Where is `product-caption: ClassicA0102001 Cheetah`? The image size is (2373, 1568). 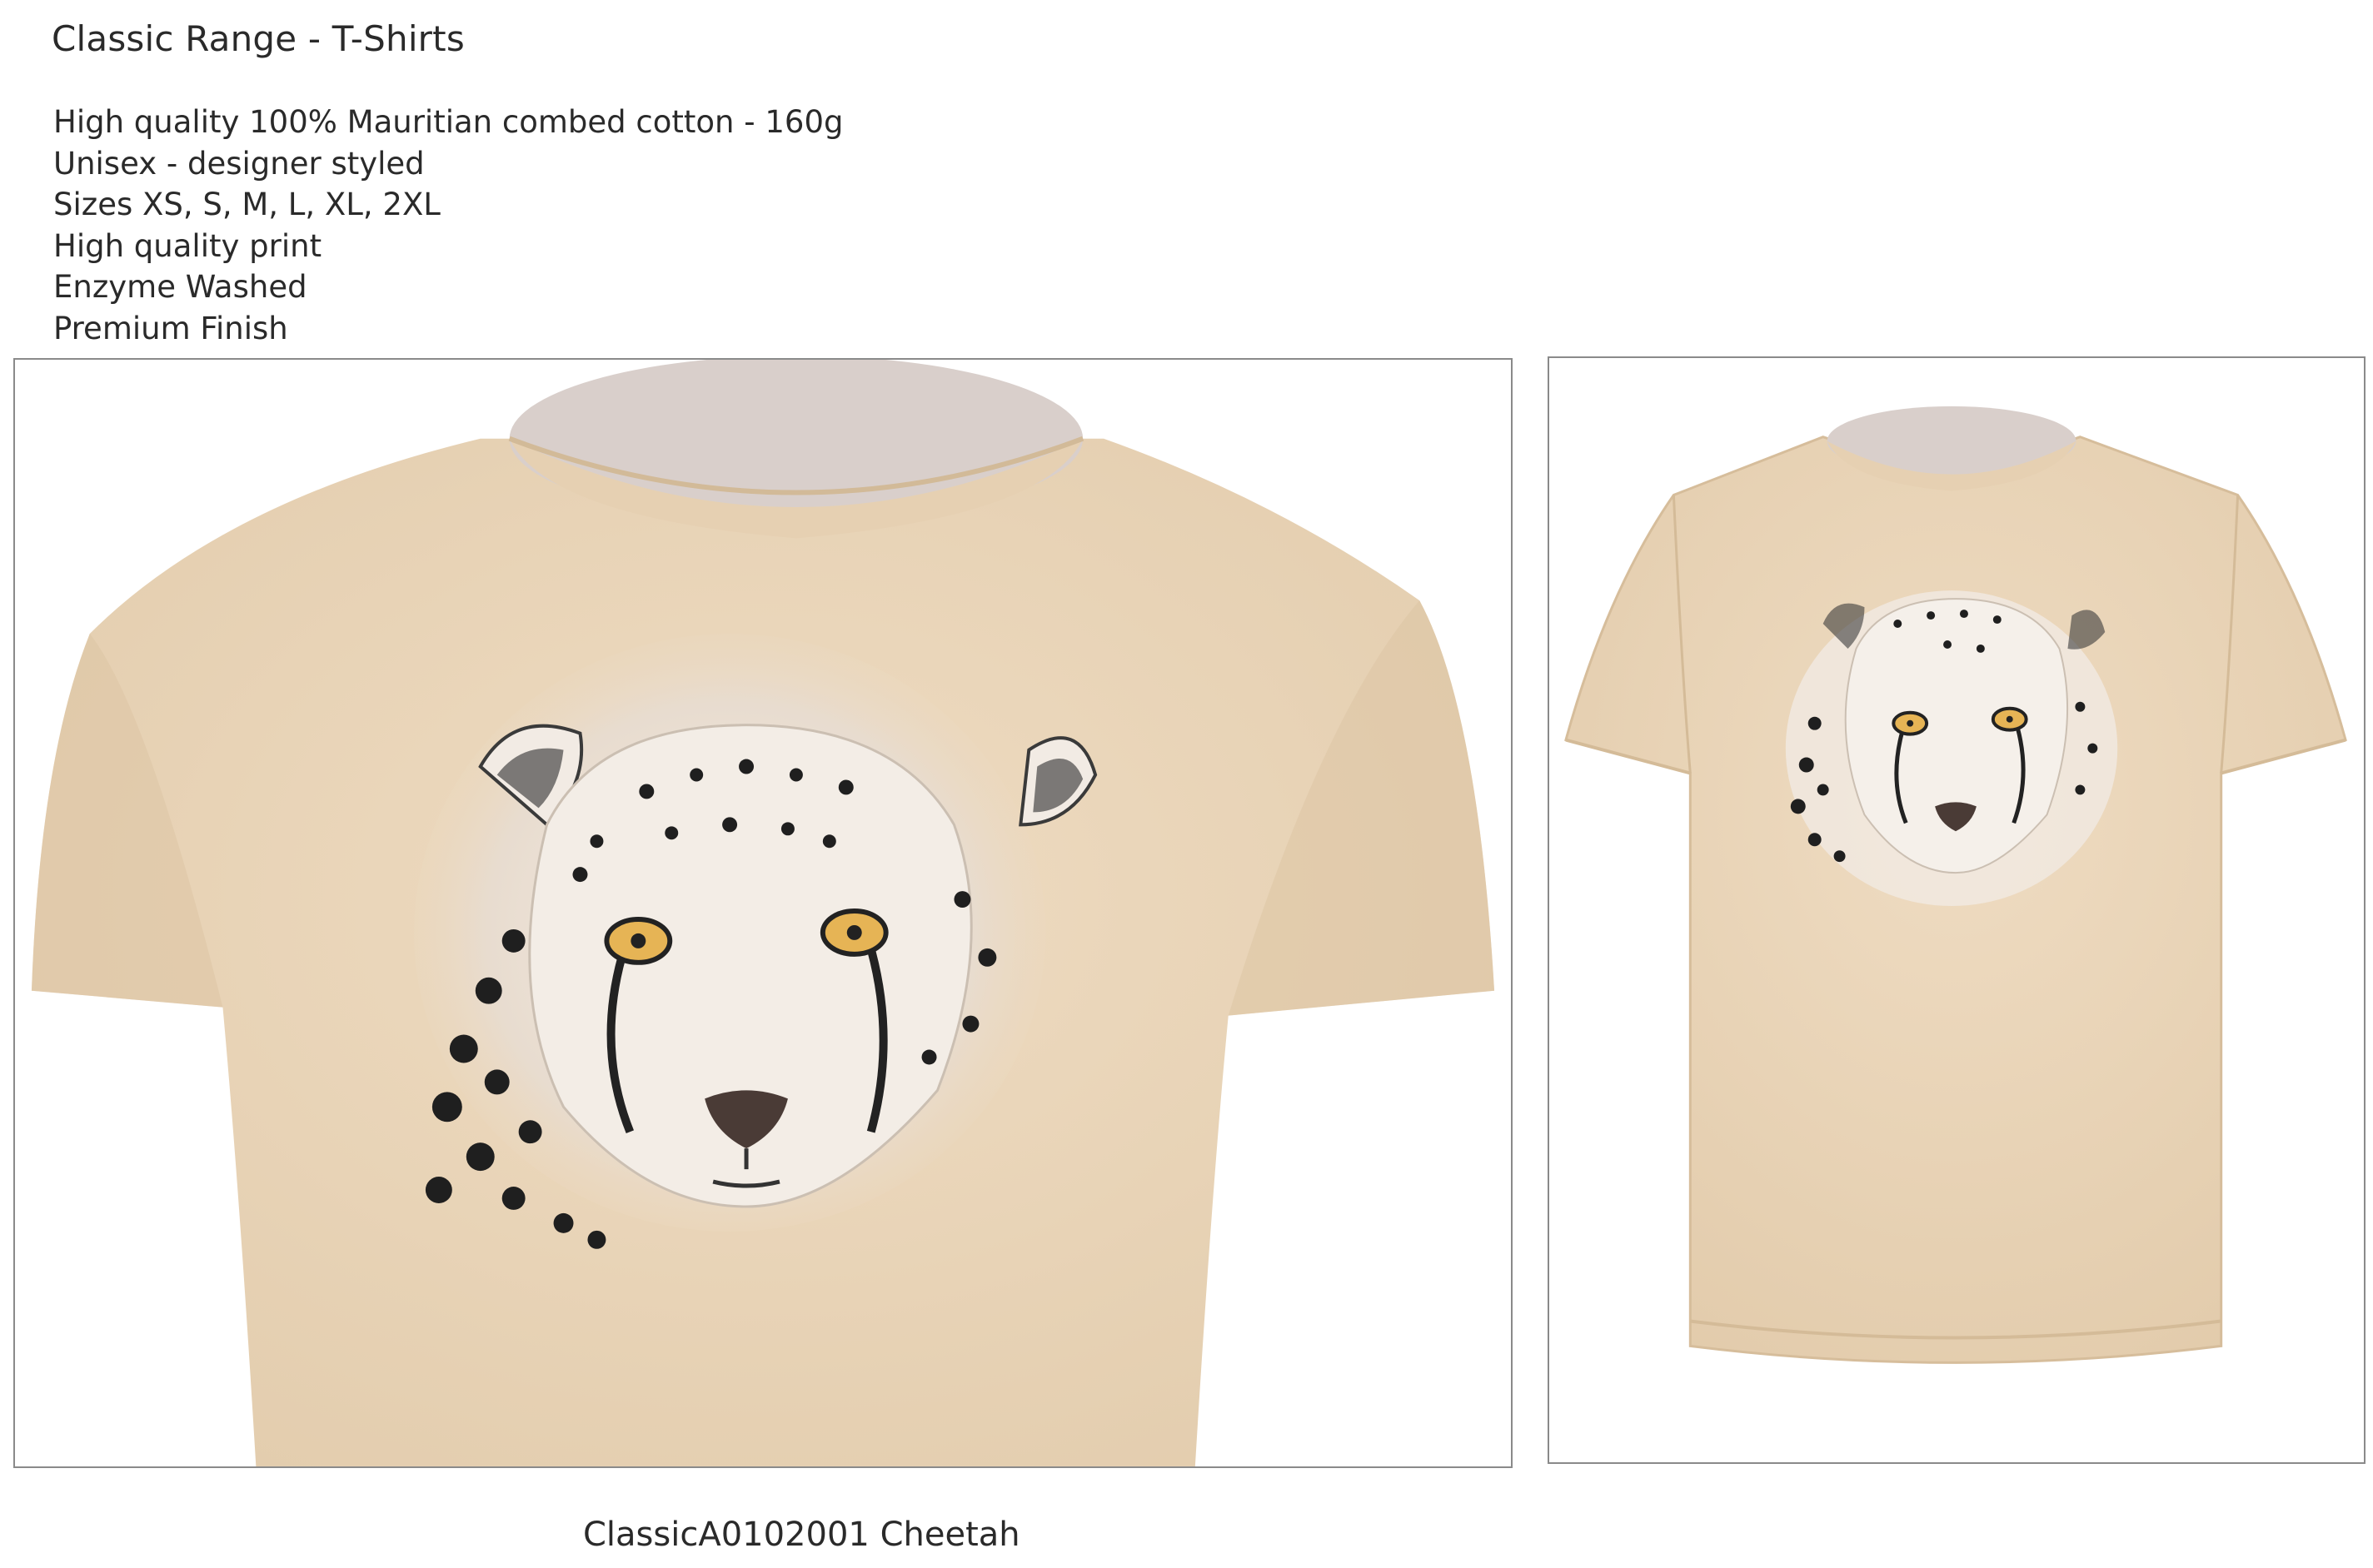 product-caption: ClassicA0102001 Cheetah is located at coordinates (801, 1535).